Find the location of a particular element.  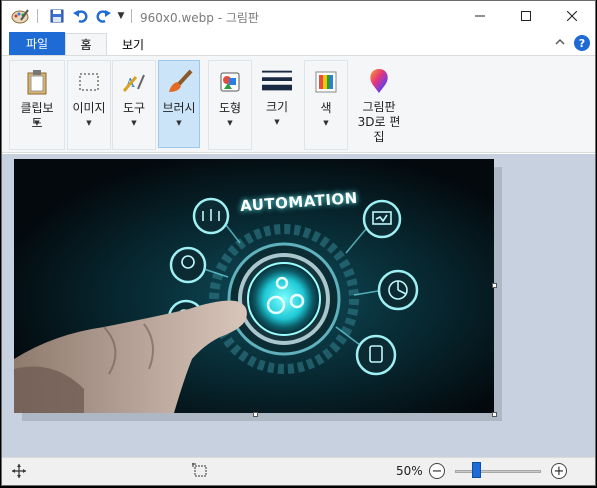

size-label: 크기 is located at coordinates (277, 107).